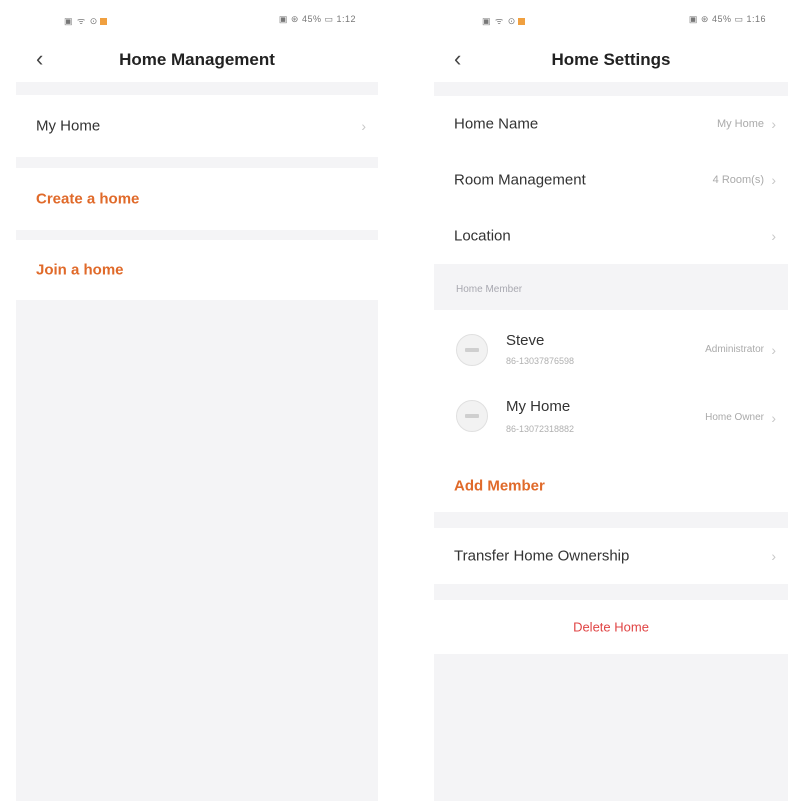 The width and height of the screenshot is (788, 801). I want to click on member-name: Steve, so click(525, 340).